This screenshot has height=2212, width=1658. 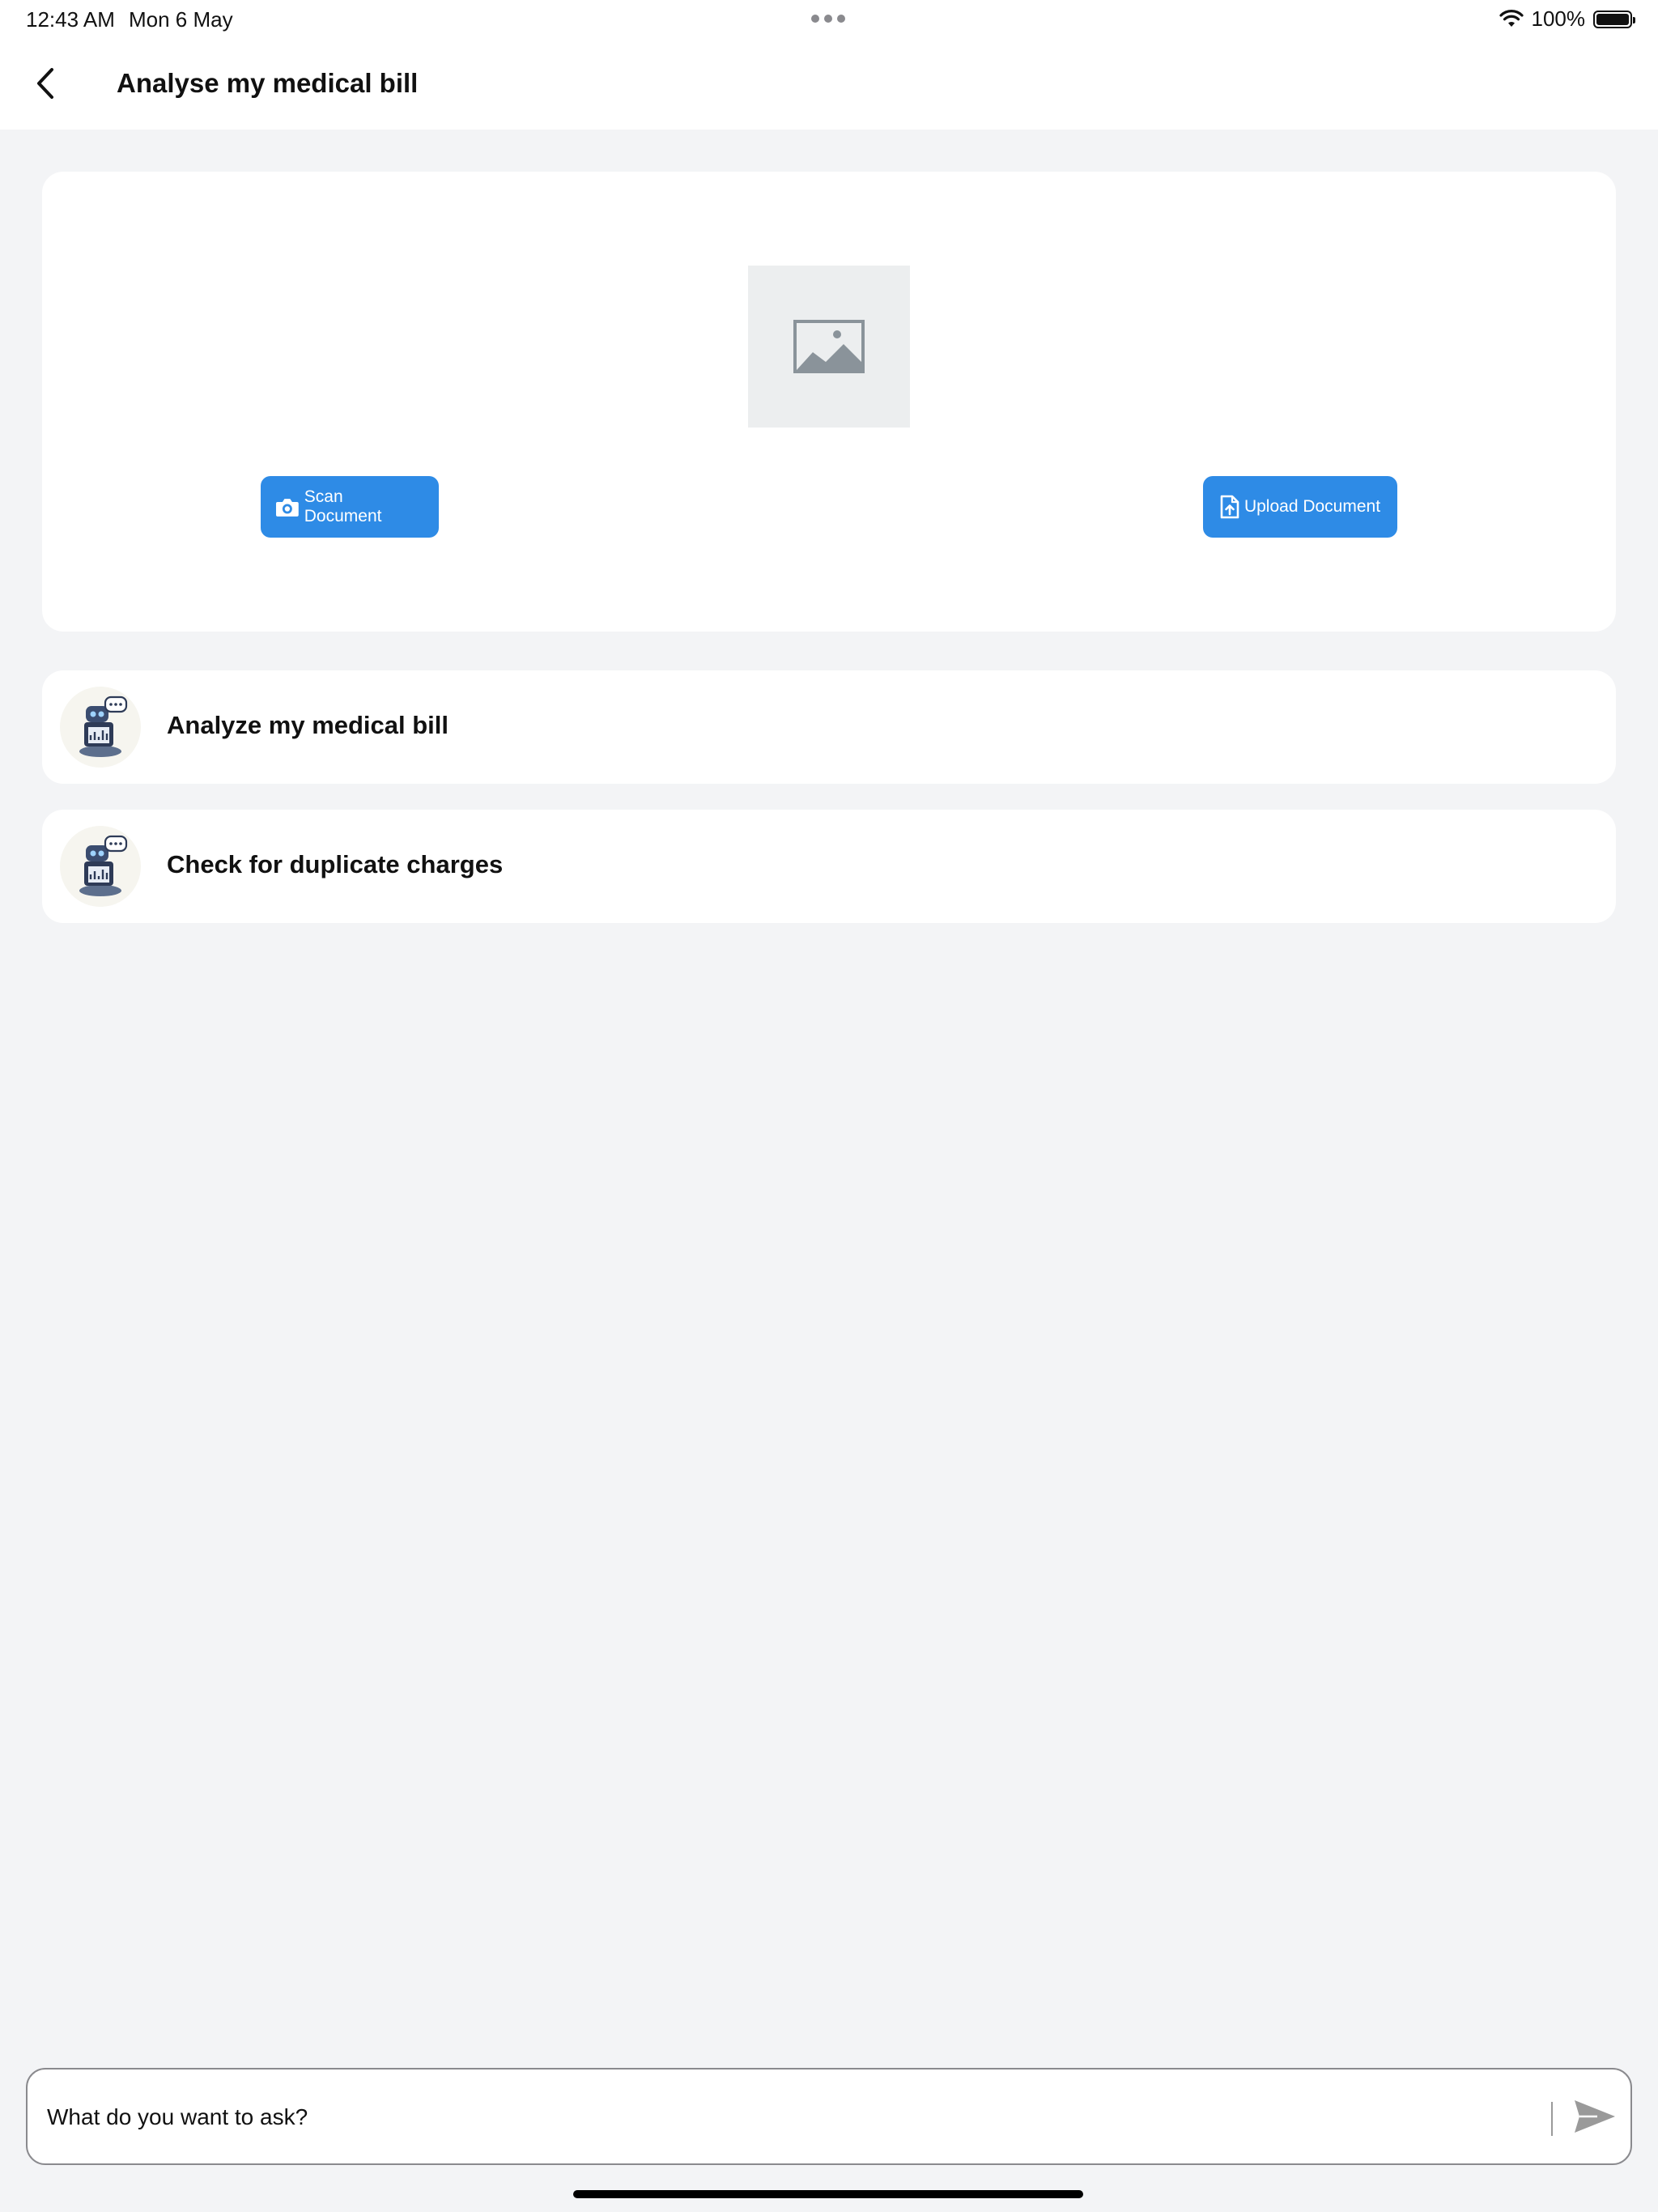 I want to click on send-button, so click(x=1595, y=2116).